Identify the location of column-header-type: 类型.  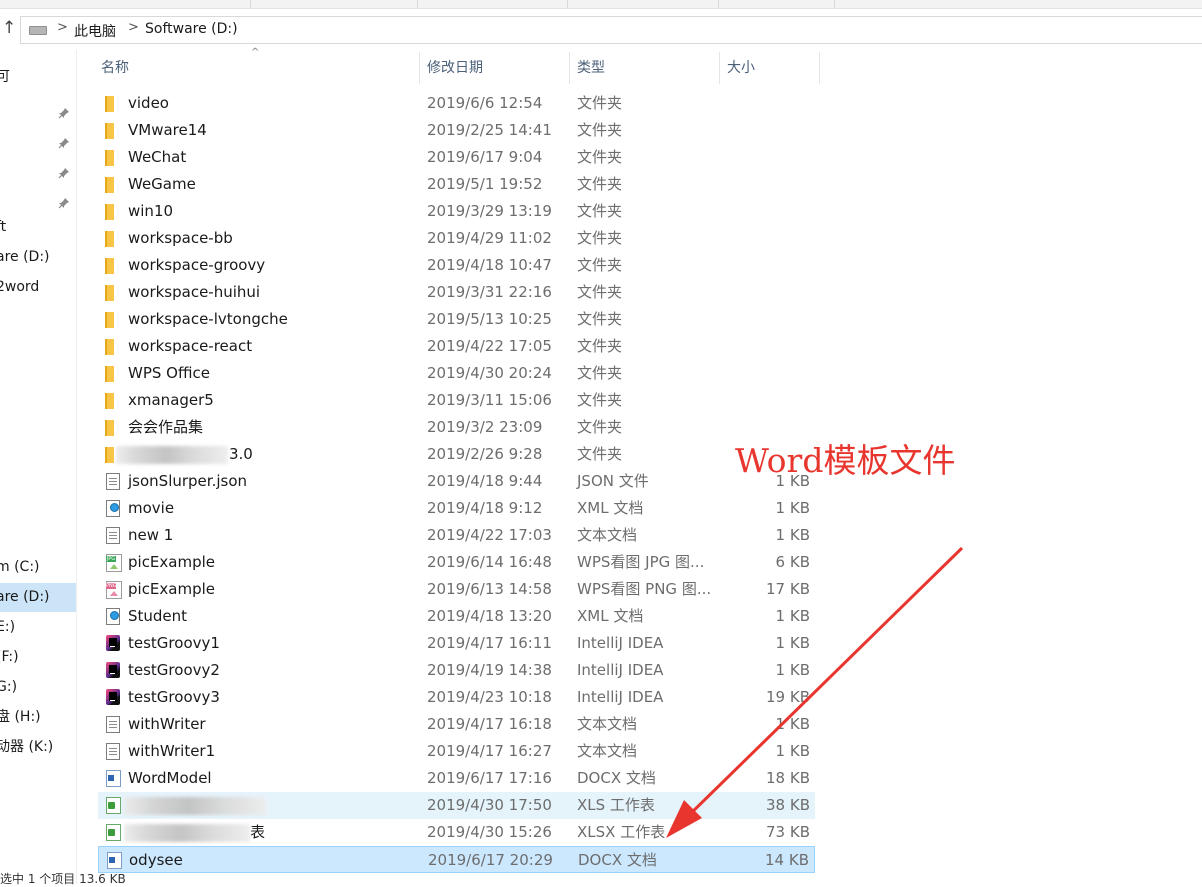
(591, 68).